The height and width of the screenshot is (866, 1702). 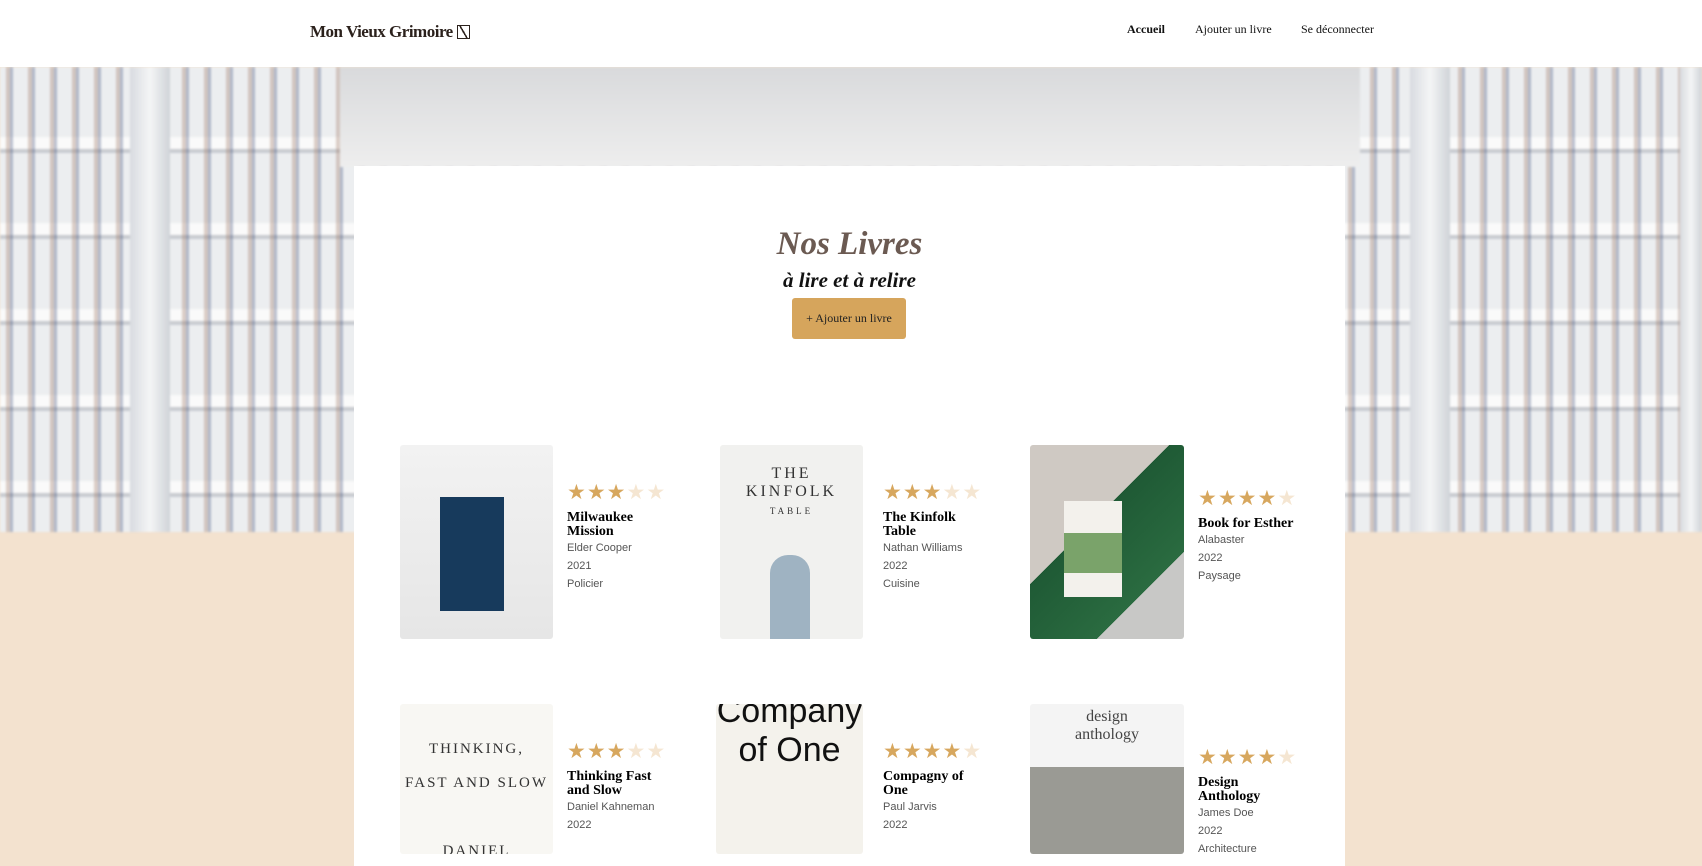 What do you see at coordinates (1107, 779) in the screenshot?
I see `book-cover-image: design anthology` at bounding box center [1107, 779].